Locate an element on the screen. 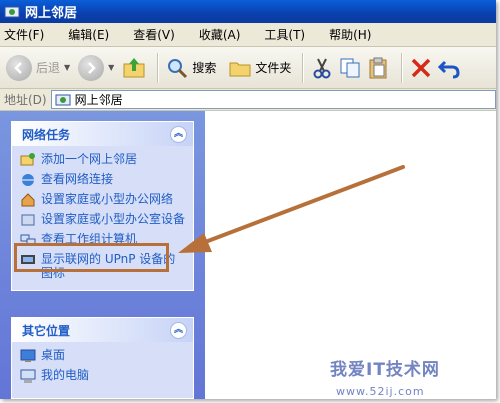 This screenshot has width=500, height=403. toolbar: 后退 ▼ ▼ 搜索 文件夹 is located at coordinates (248, 68).